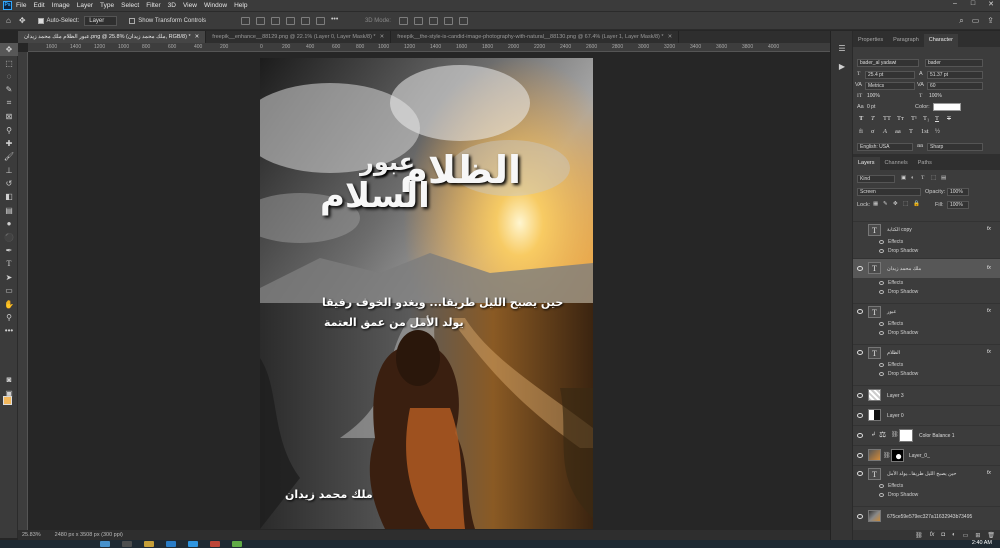 The width and height of the screenshot is (1000, 548). Describe the element at coordinates (875, 204) in the screenshot. I see `lock-transparent-icon: ▦` at that location.